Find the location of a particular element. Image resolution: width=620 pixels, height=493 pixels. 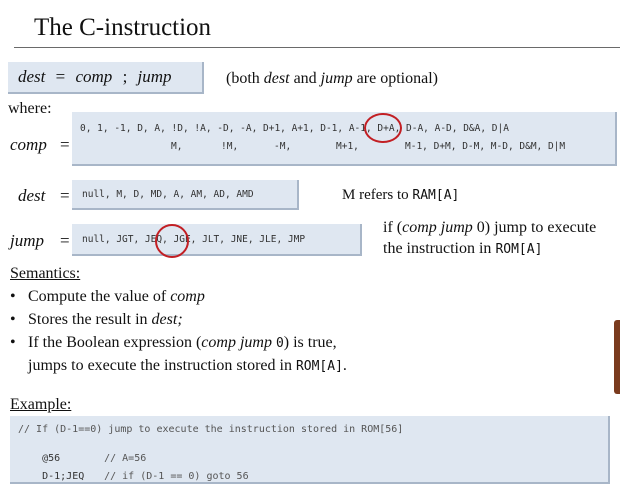

example-heading: Example: is located at coordinates (41, 404).